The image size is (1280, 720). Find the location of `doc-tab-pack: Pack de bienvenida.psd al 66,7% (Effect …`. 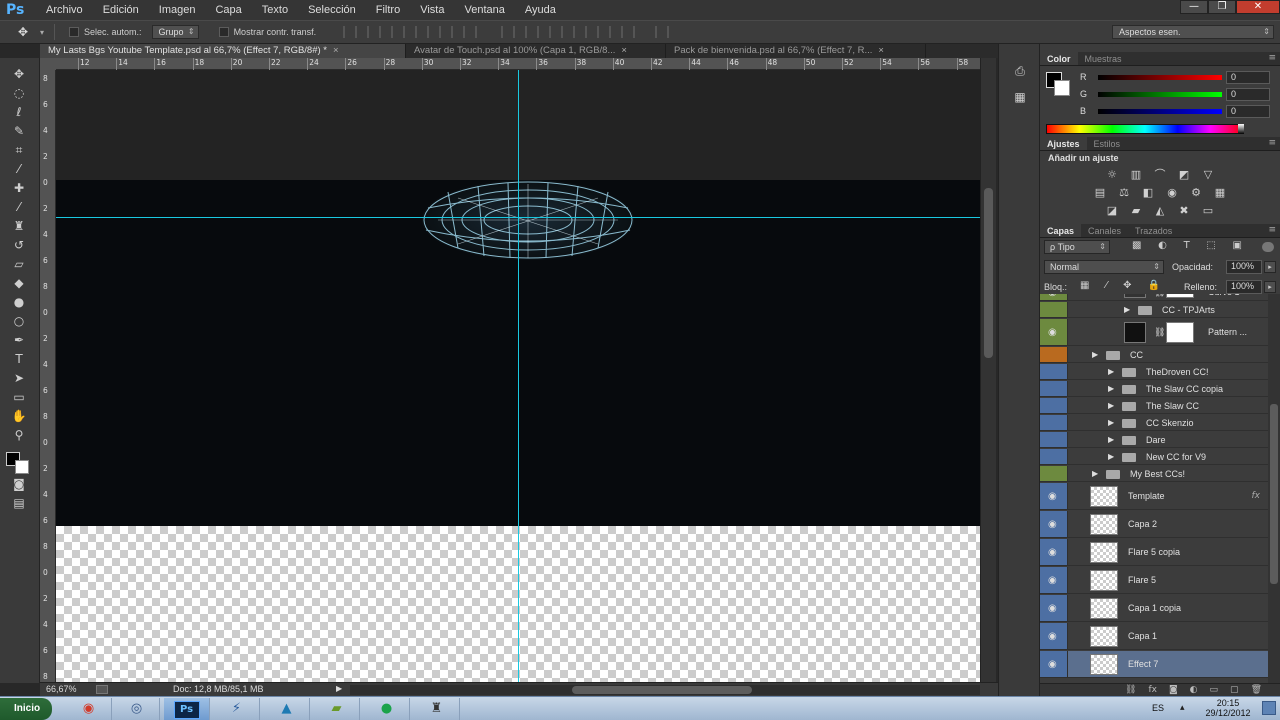

doc-tab-pack: Pack de bienvenida.psd al 66,7% (Effect … is located at coordinates (796, 51).